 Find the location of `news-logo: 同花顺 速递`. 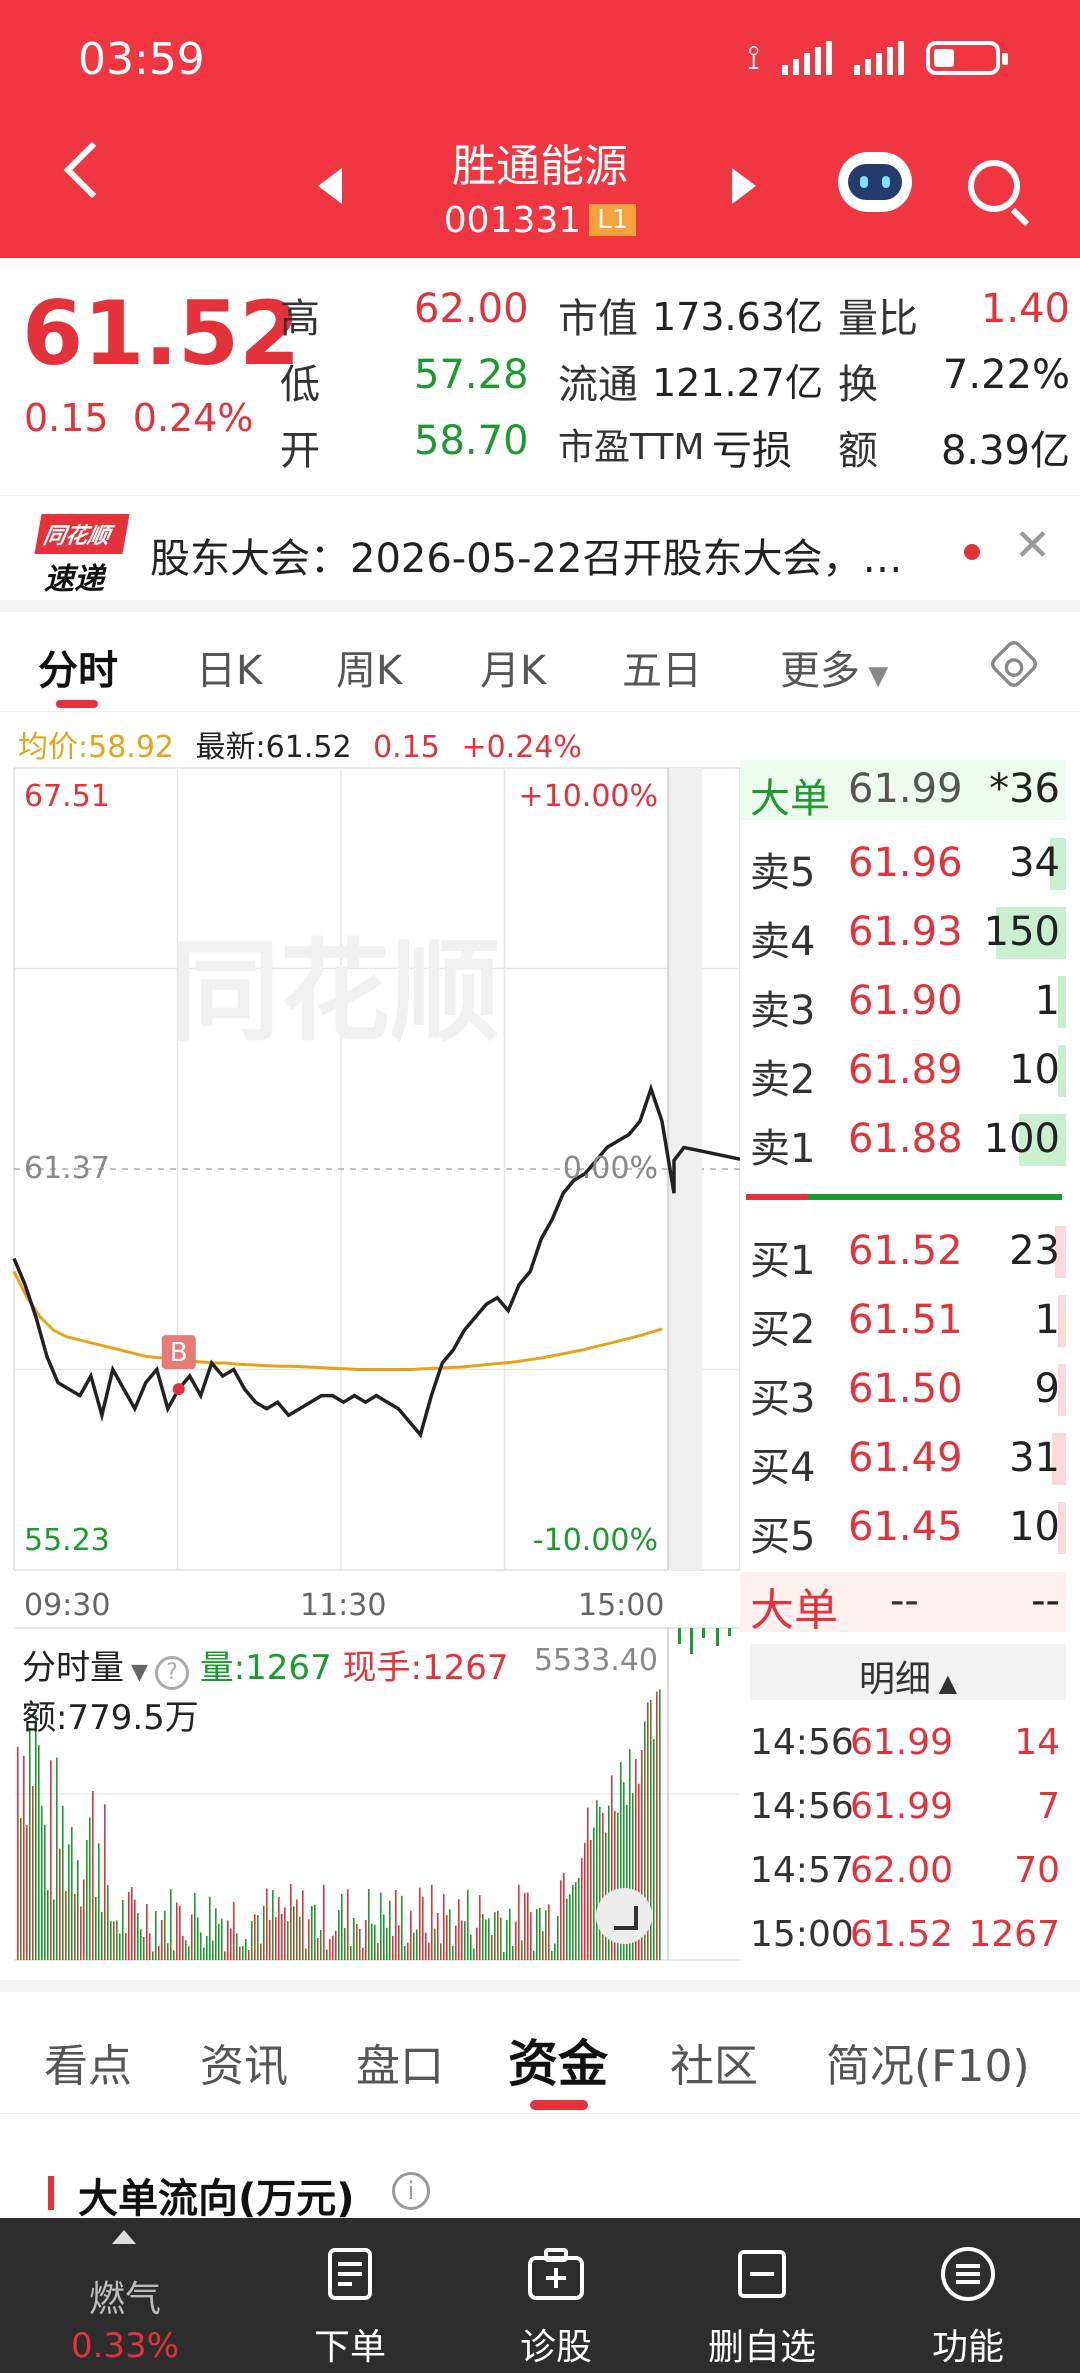

news-logo: 同花顺 速递 is located at coordinates (82, 555).